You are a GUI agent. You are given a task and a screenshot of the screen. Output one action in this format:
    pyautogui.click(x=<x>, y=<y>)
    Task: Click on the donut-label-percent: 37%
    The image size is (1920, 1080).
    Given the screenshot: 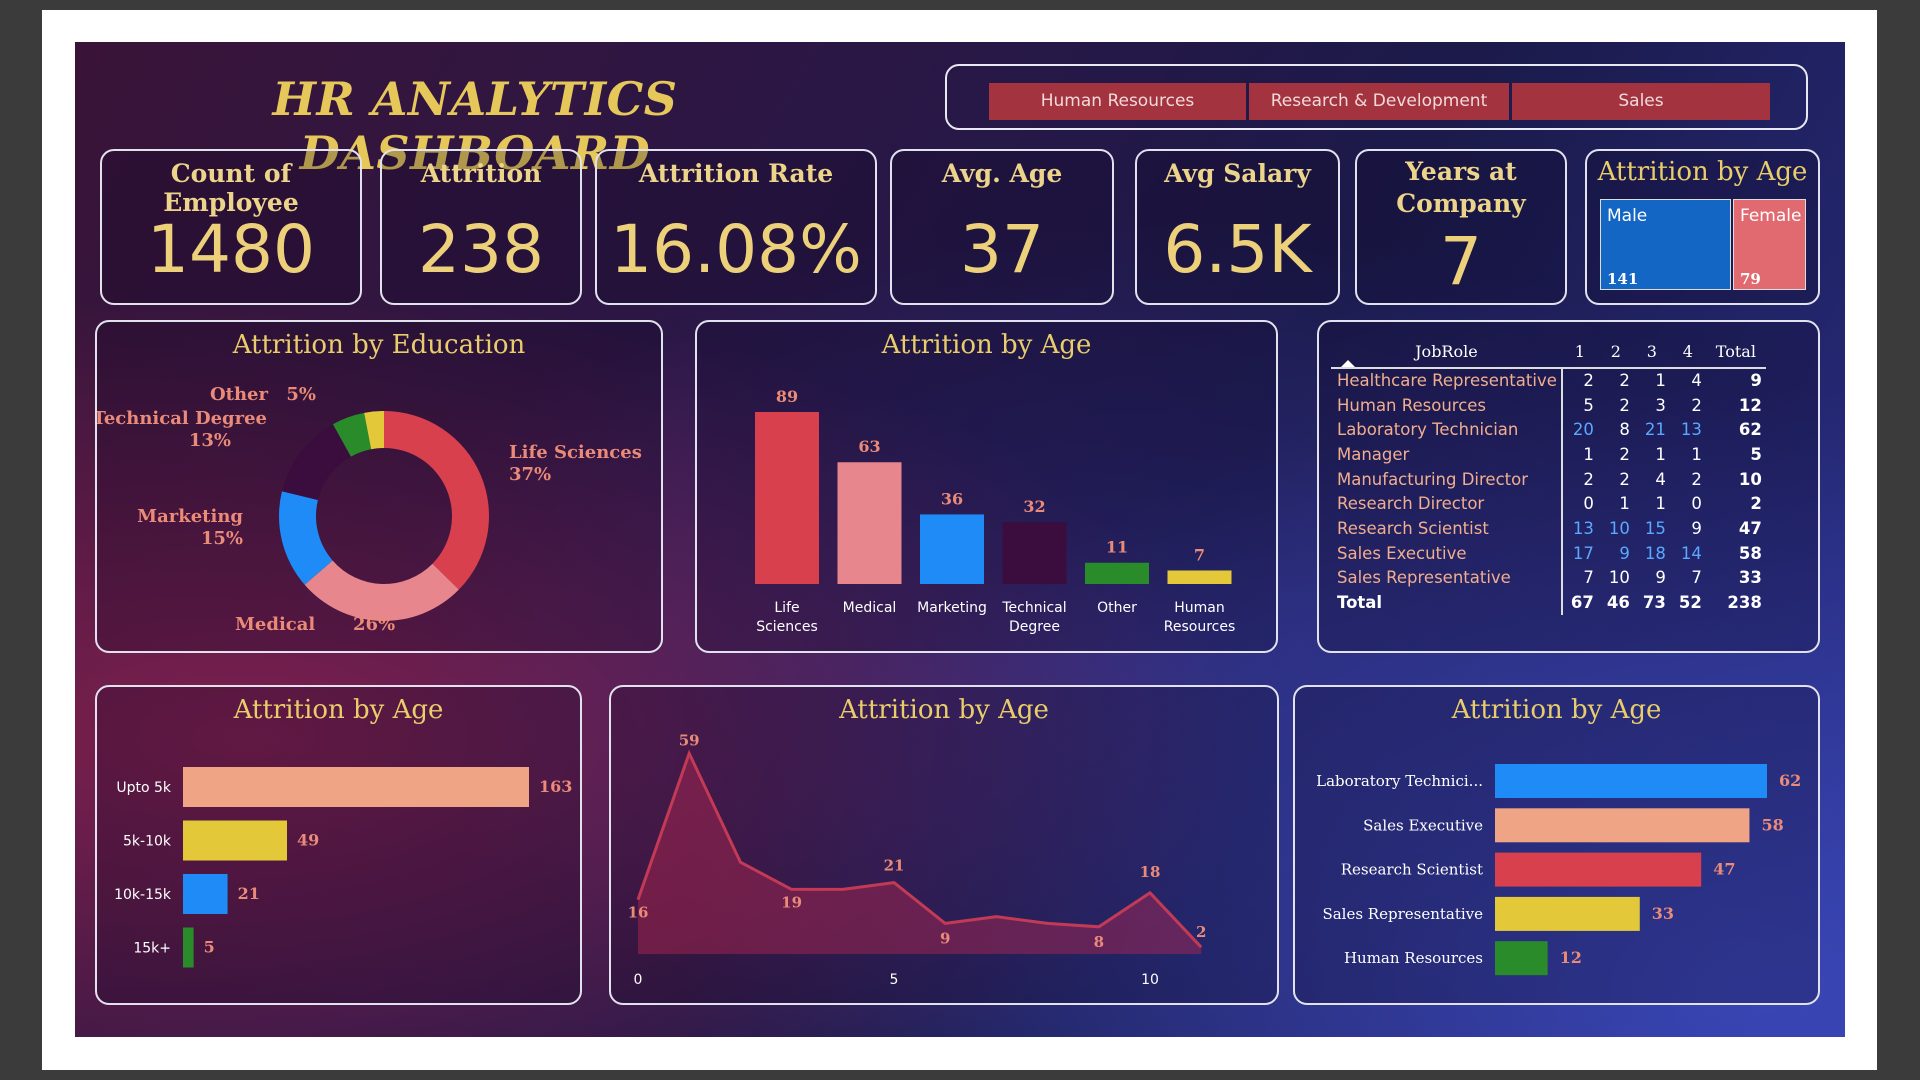 What is the action you would take?
    pyautogui.click(x=530, y=474)
    